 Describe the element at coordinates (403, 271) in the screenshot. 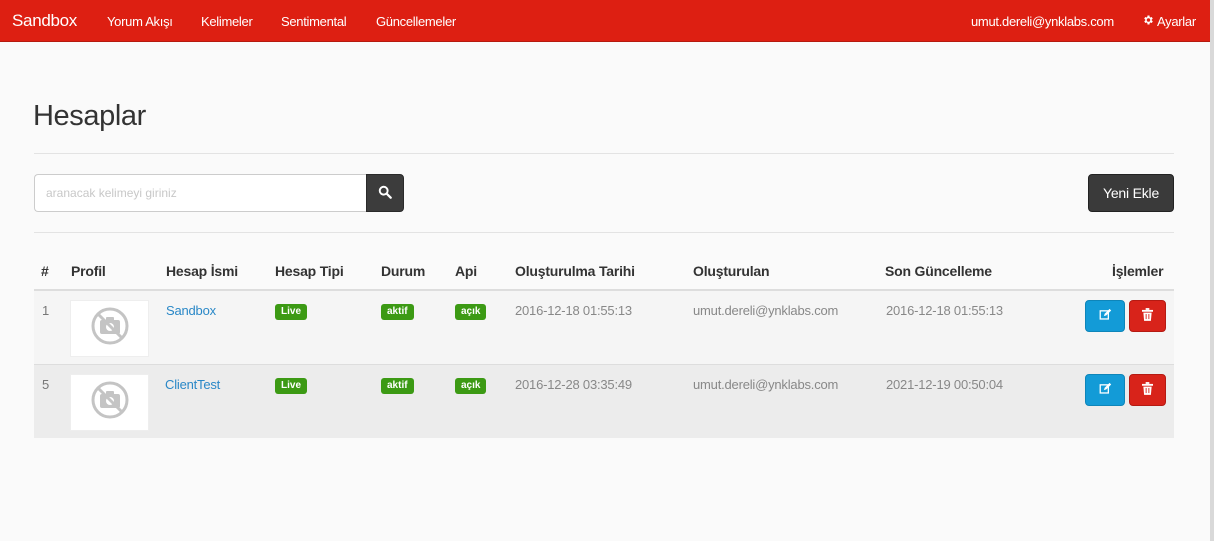

I see `column-header-status: Durum` at that location.